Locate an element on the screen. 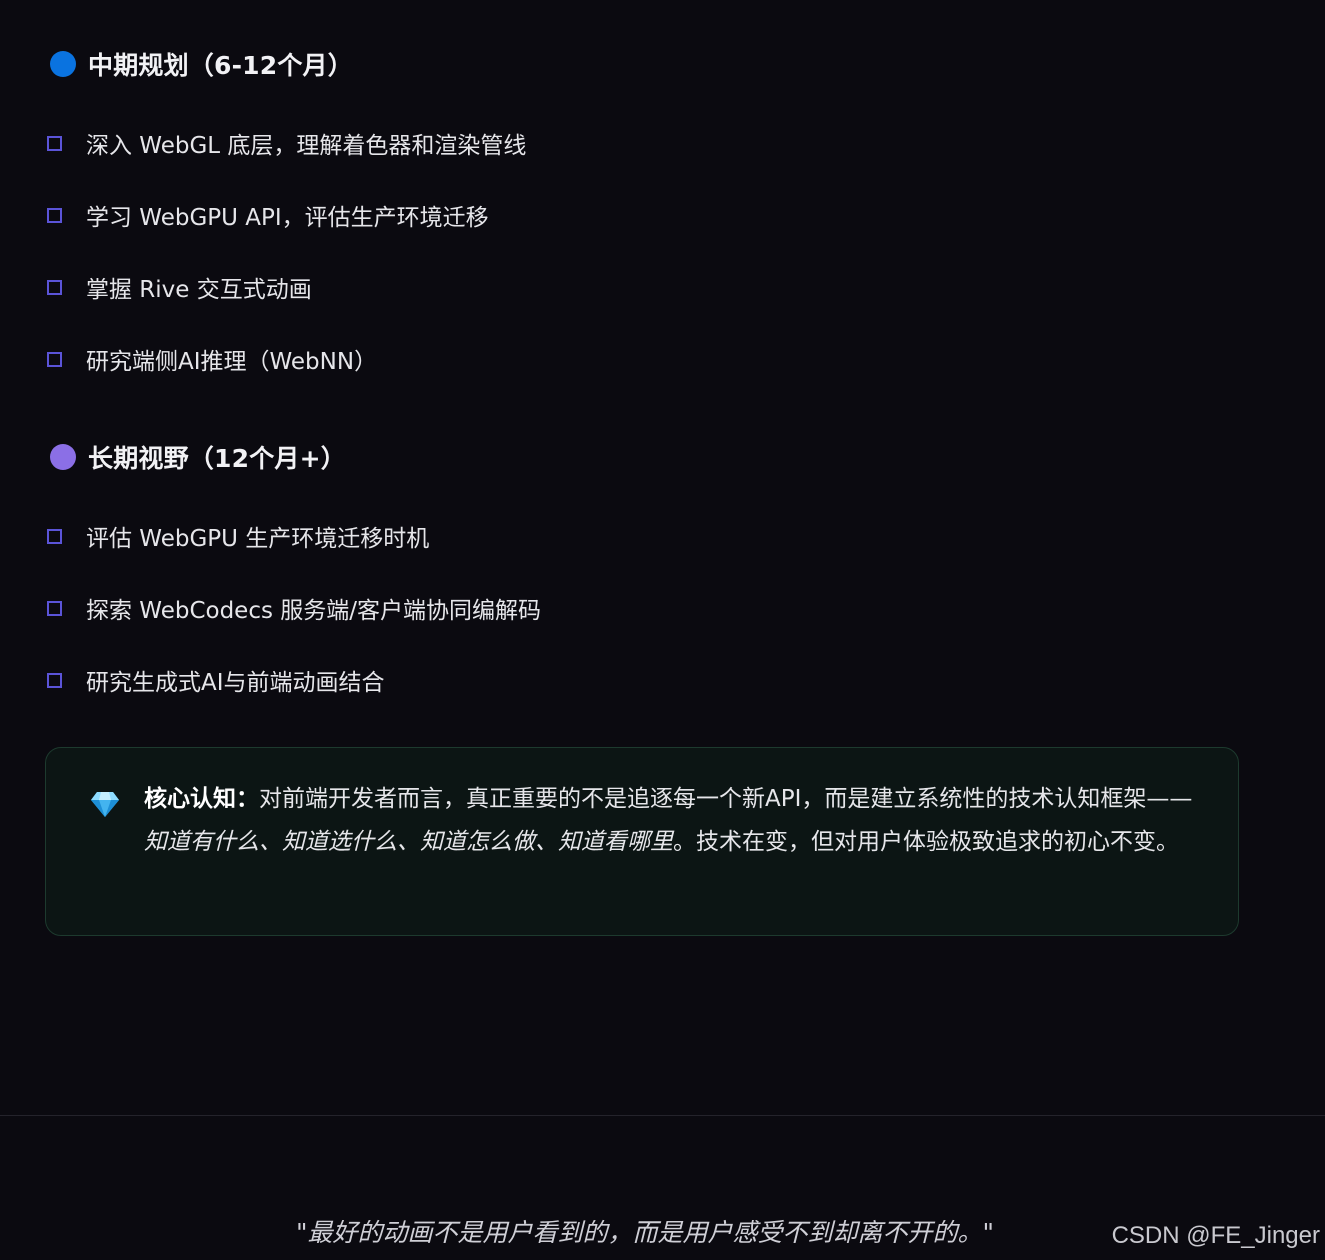 Image resolution: width=1325 pixels, height=1260 pixels. diamond-icon is located at coordinates (105, 804).